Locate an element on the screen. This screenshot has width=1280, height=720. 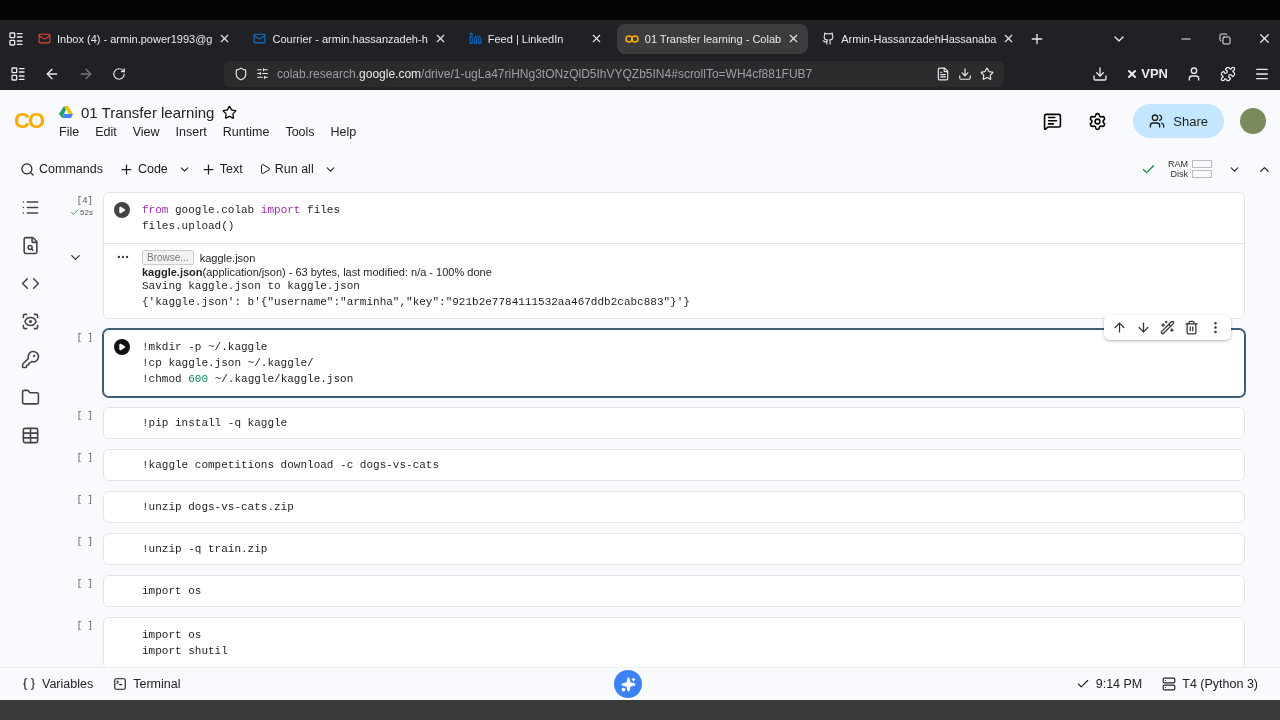
notebook-title: 01 Transfer learning is located at coordinates (148, 112).